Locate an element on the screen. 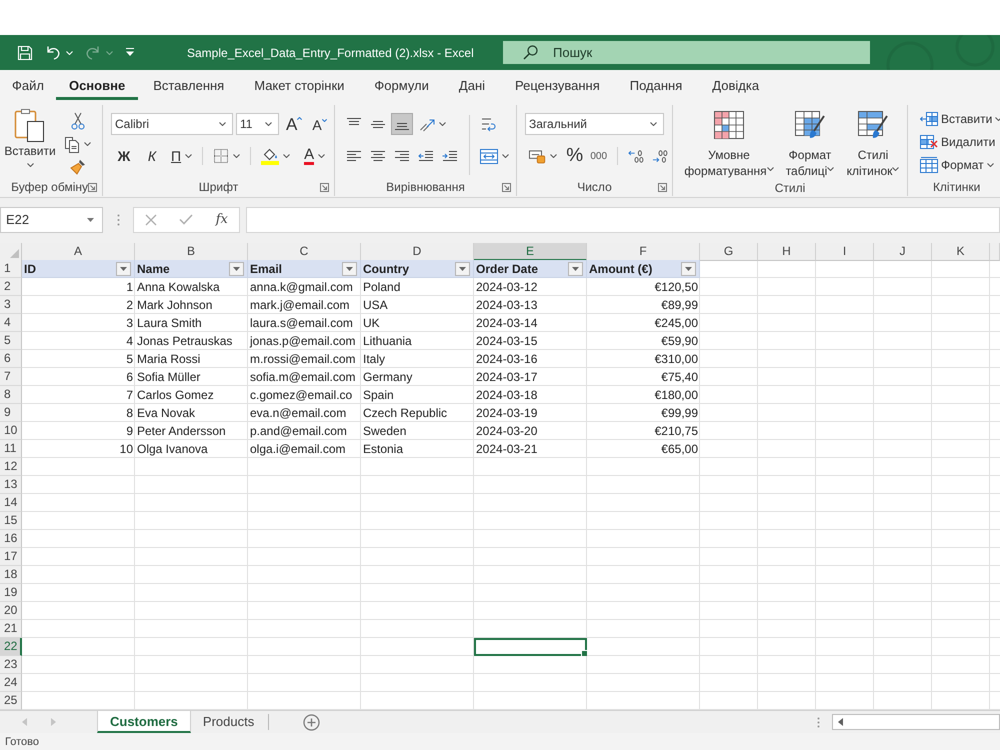  ribbon-tab: Довідка is located at coordinates (735, 85).